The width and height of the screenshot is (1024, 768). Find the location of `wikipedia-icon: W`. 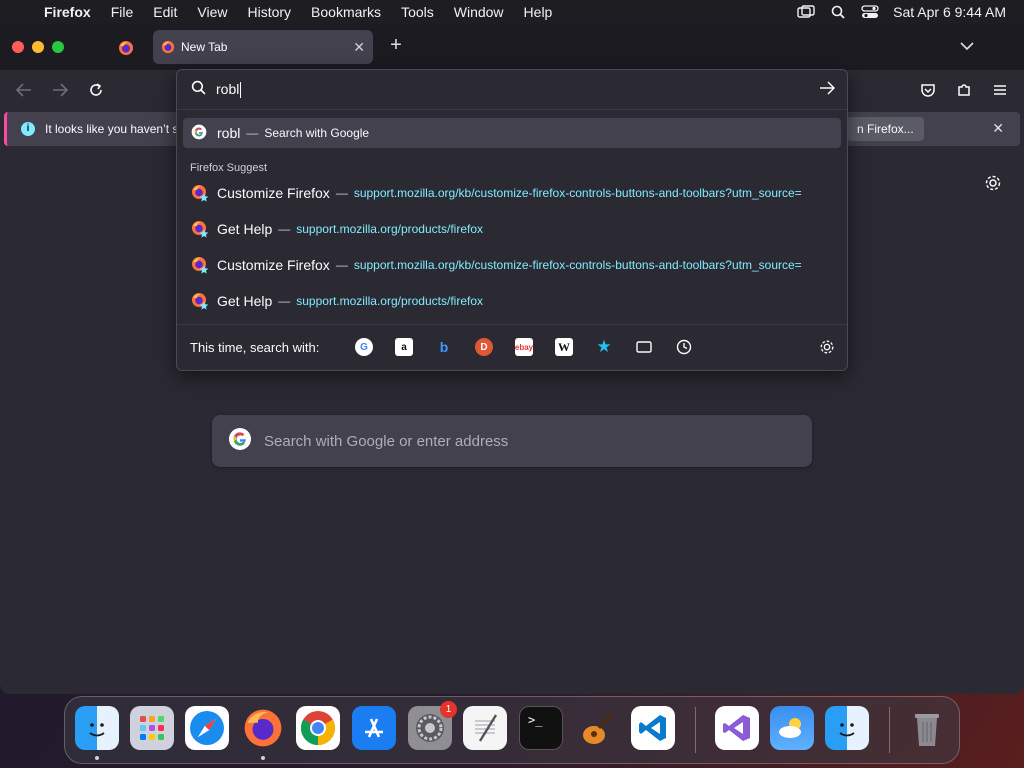

wikipedia-icon: W is located at coordinates (564, 347).